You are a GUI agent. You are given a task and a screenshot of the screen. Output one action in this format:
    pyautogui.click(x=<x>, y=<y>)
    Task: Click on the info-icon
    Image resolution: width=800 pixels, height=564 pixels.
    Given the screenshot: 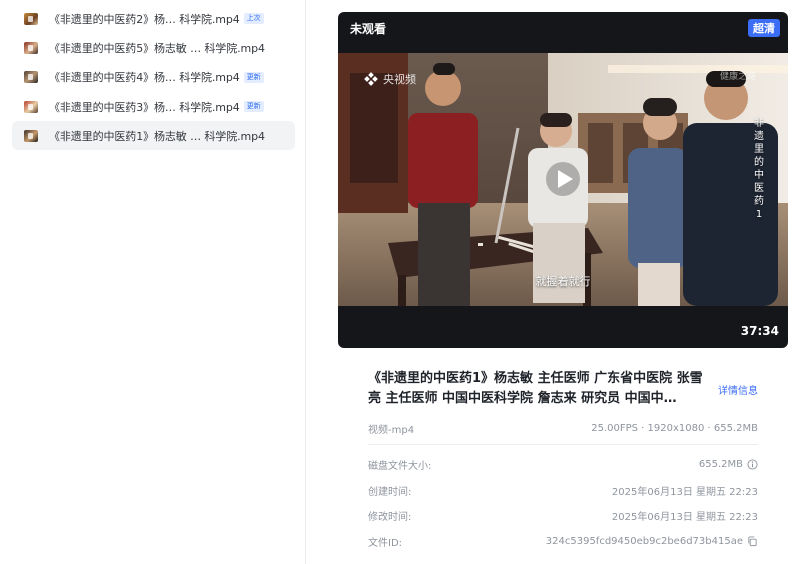 What is the action you would take?
    pyautogui.click(x=752, y=464)
    